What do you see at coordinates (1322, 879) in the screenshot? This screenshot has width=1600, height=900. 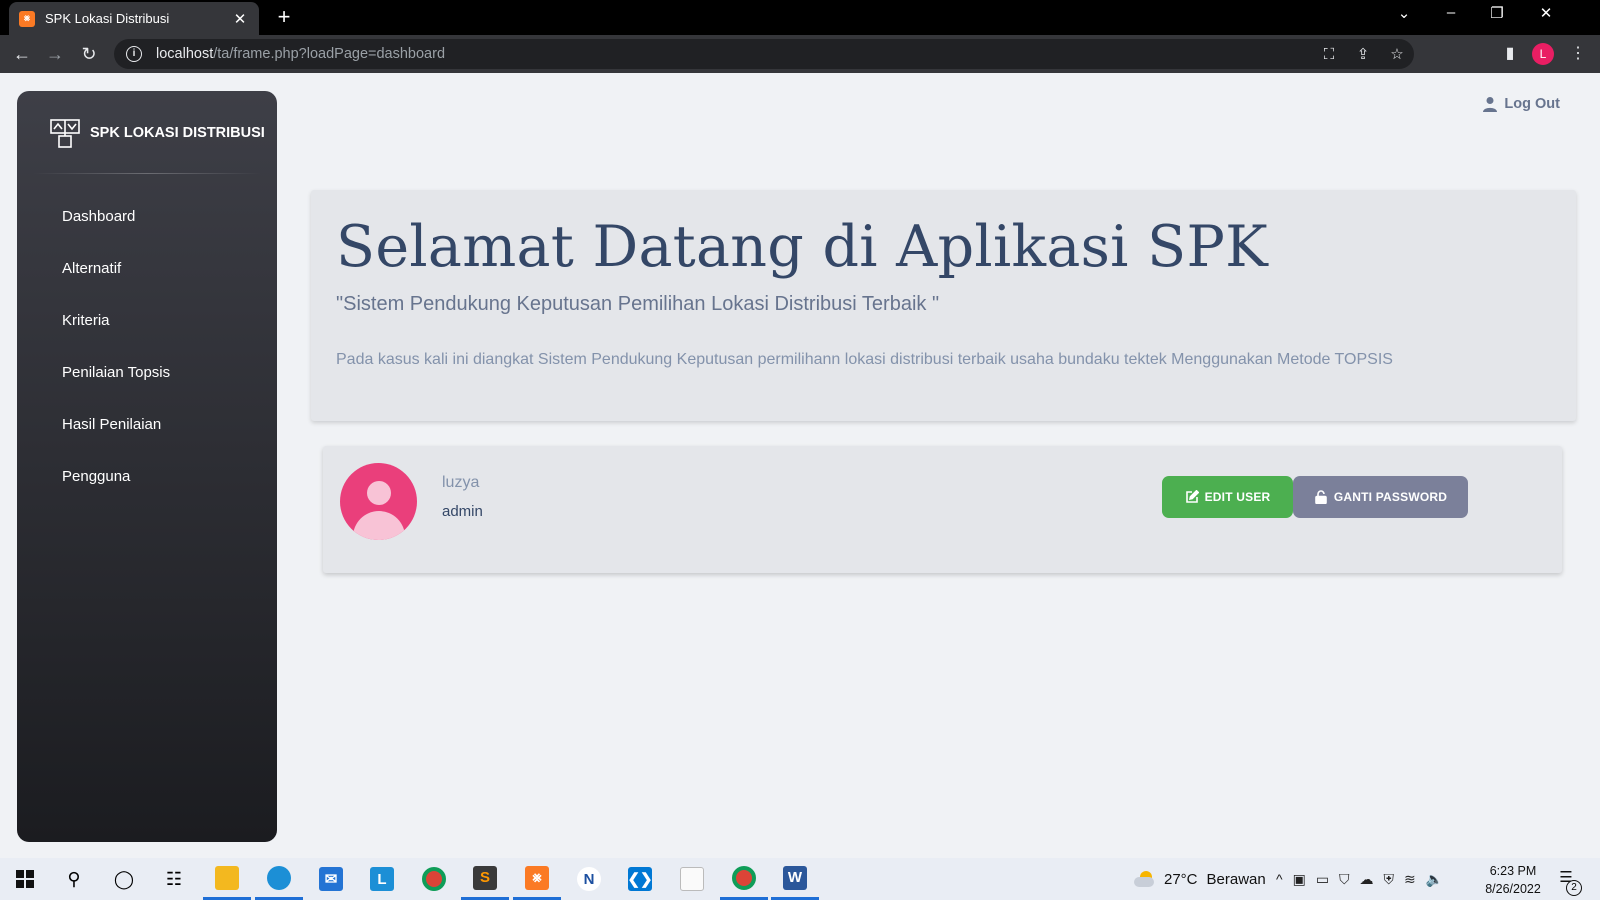 I see `battery-icon: ▭` at bounding box center [1322, 879].